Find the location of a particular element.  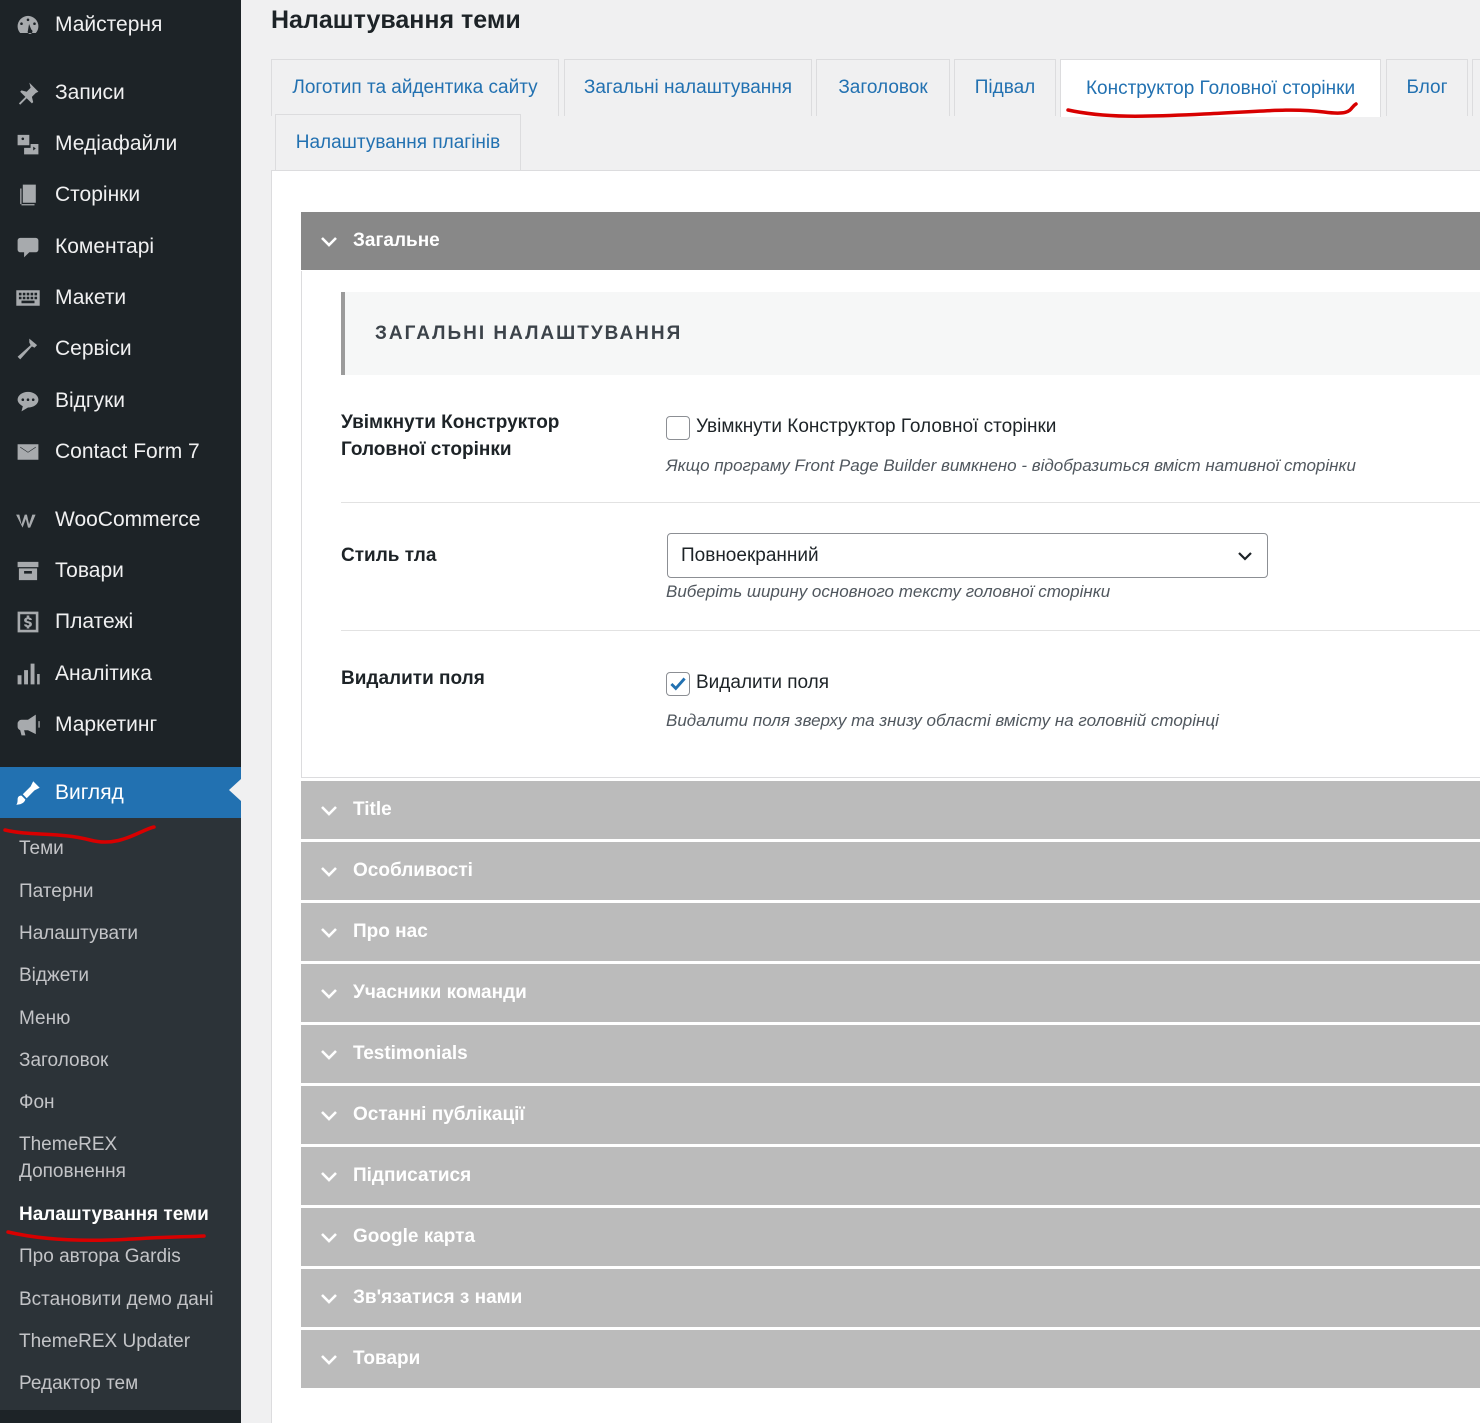

sidebar-item-marketing: Маркетинг is located at coordinates (120, 725).